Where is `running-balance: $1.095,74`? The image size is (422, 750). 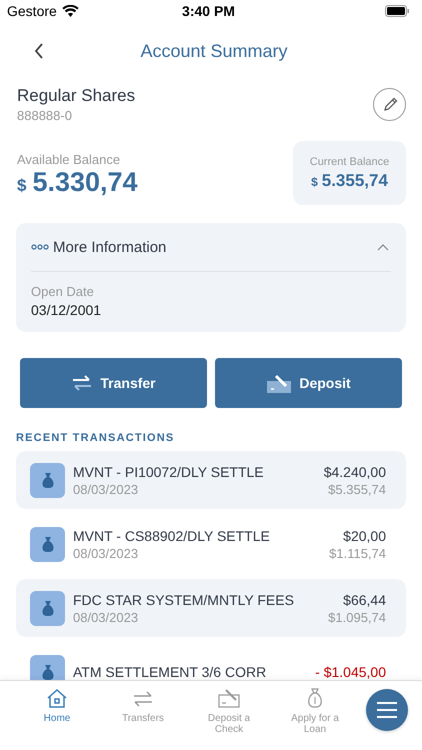 running-balance: $1.095,74 is located at coordinates (357, 617).